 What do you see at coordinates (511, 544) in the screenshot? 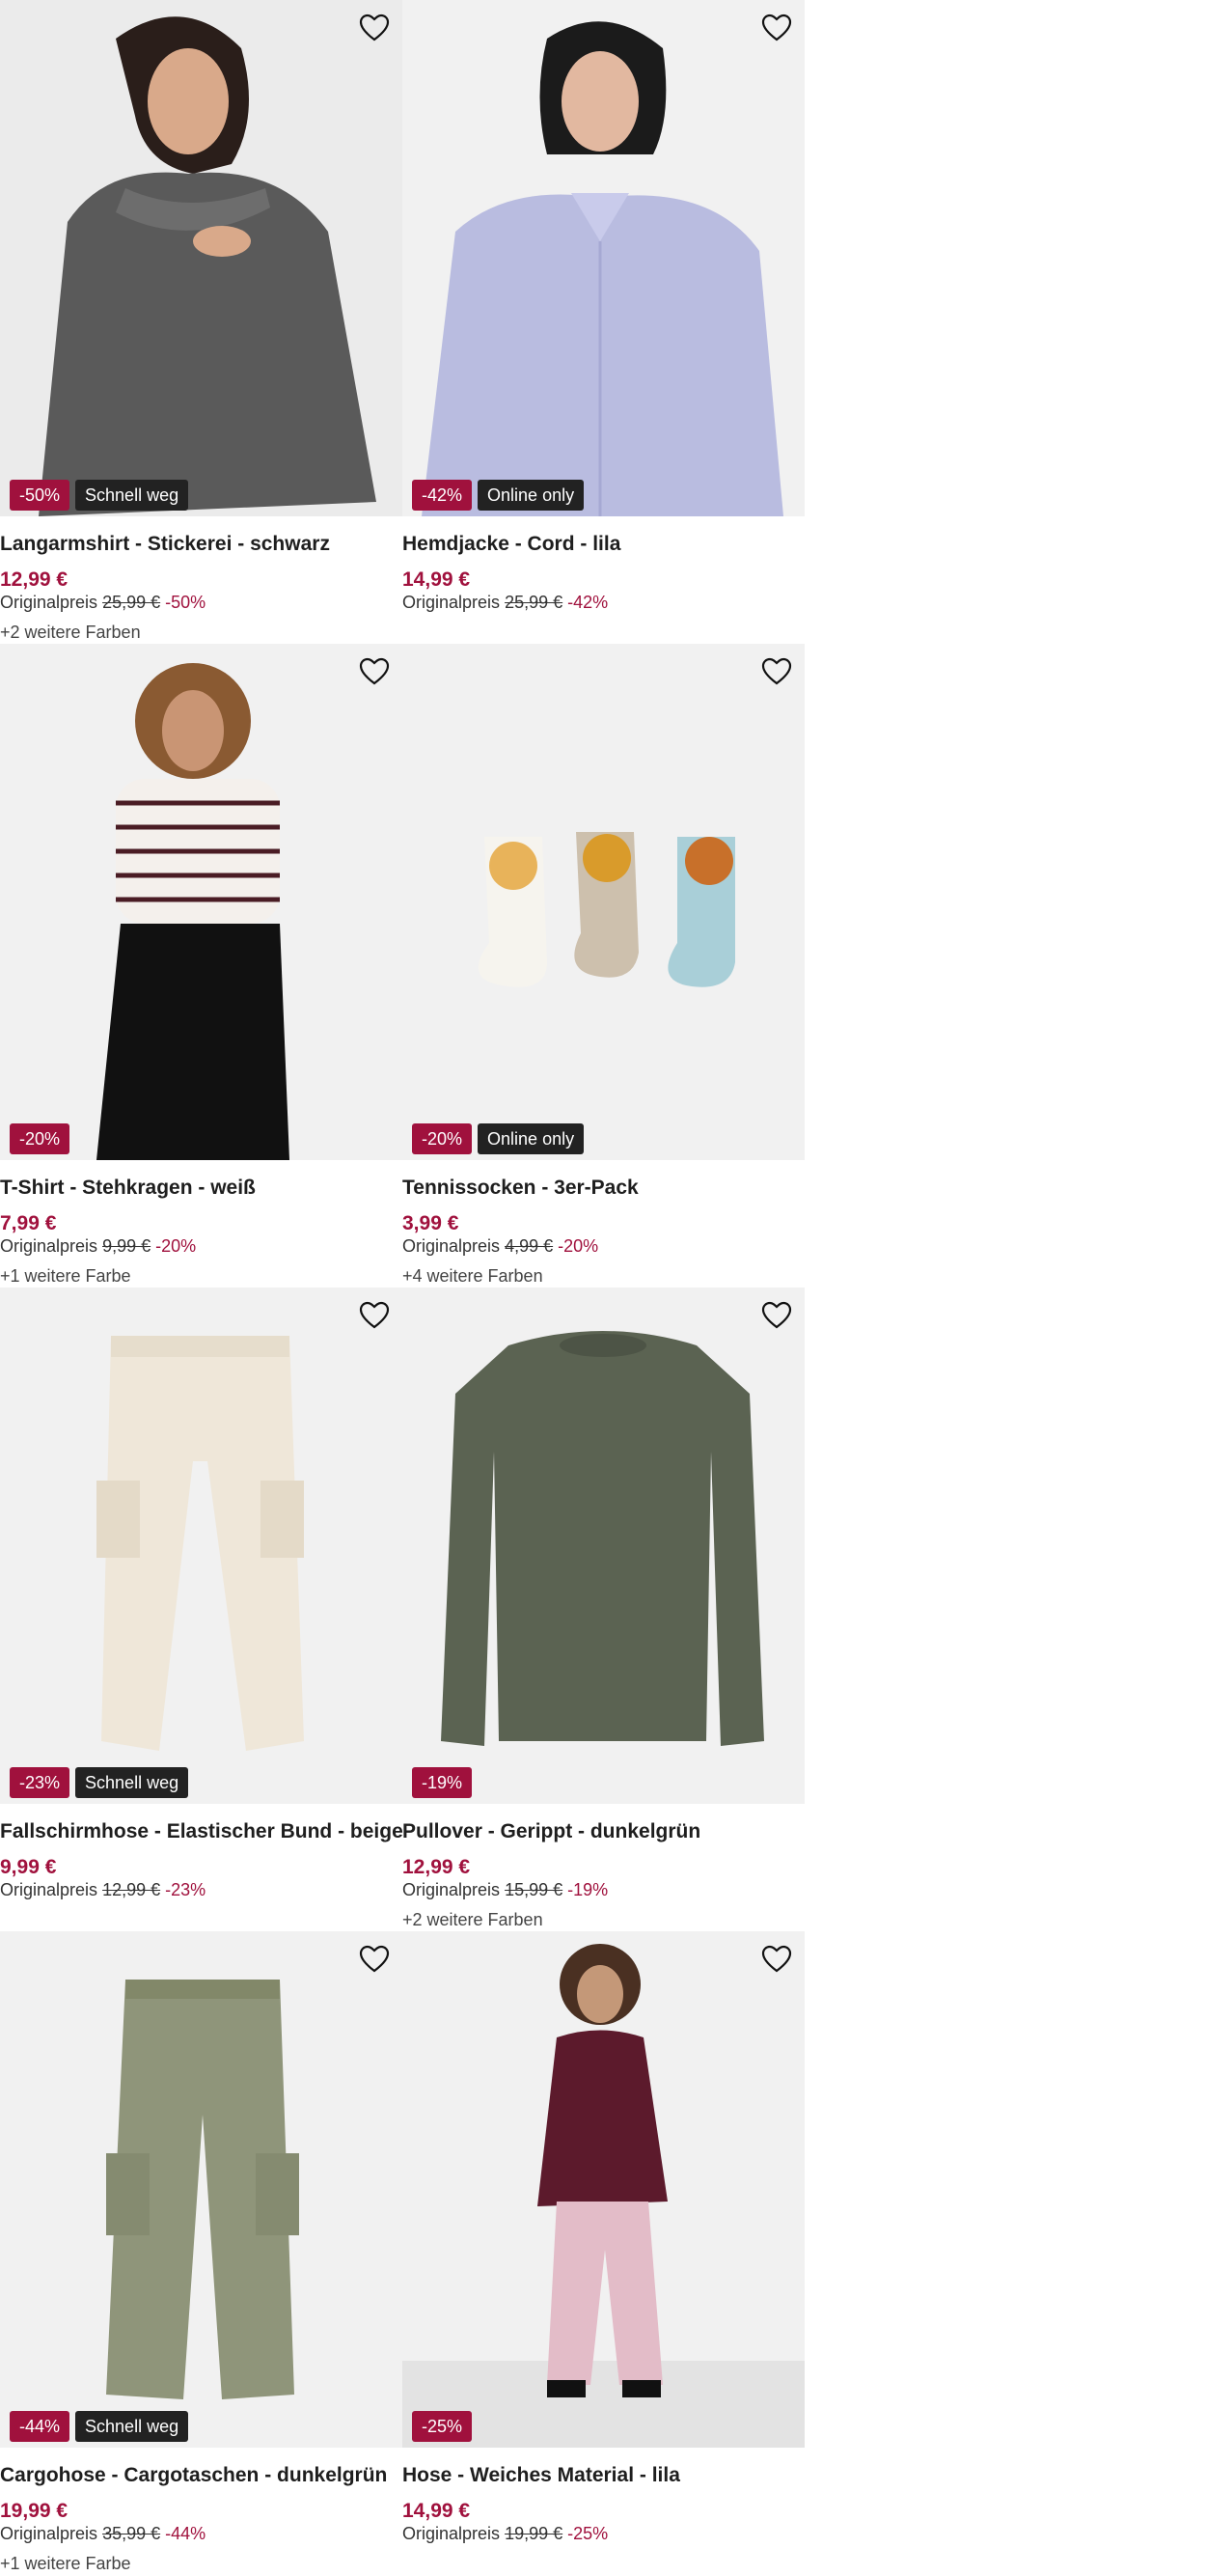
I see `product-name: Hemdjacke - Cord - lila` at bounding box center [511, 544].